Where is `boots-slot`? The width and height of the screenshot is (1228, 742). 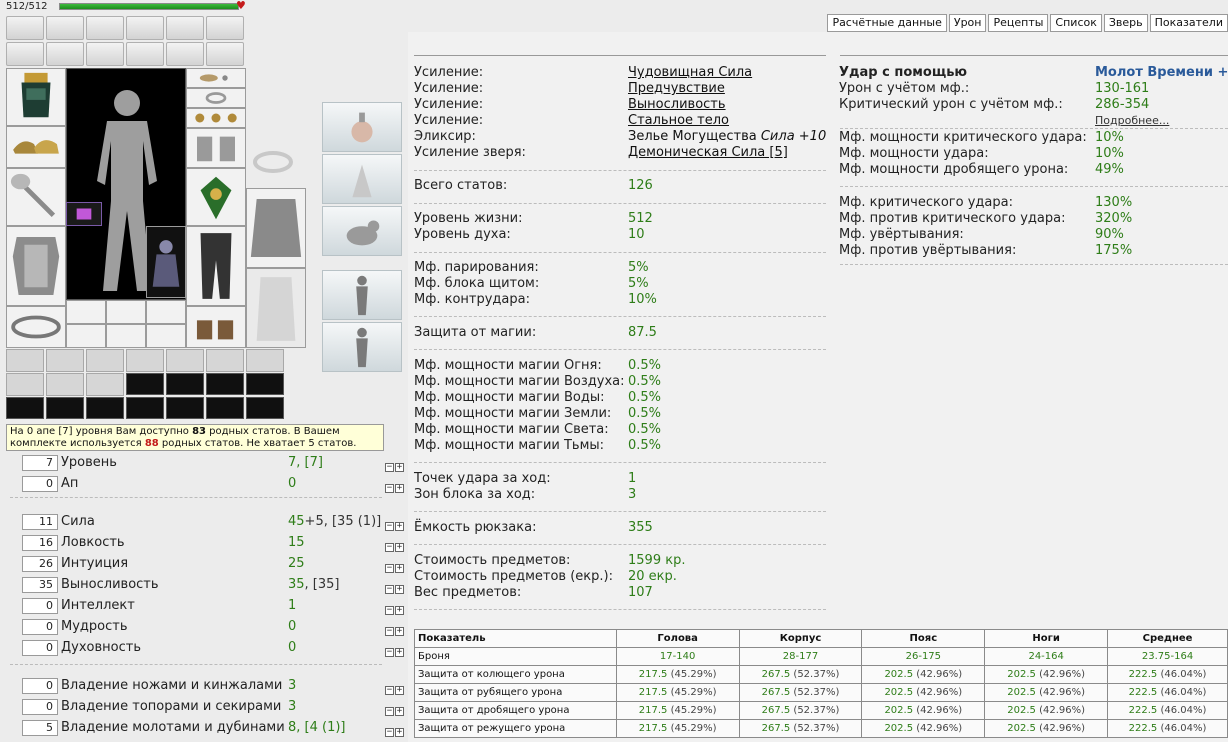 boots-slot is located at coordinates (36, 147).